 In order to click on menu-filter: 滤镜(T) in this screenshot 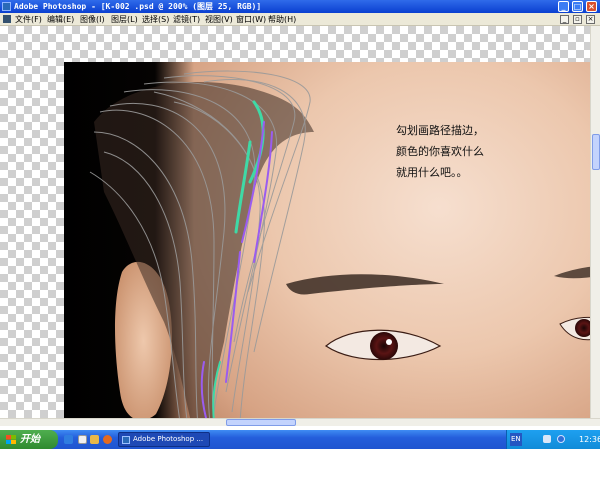, I will do `click(186, 19)`.